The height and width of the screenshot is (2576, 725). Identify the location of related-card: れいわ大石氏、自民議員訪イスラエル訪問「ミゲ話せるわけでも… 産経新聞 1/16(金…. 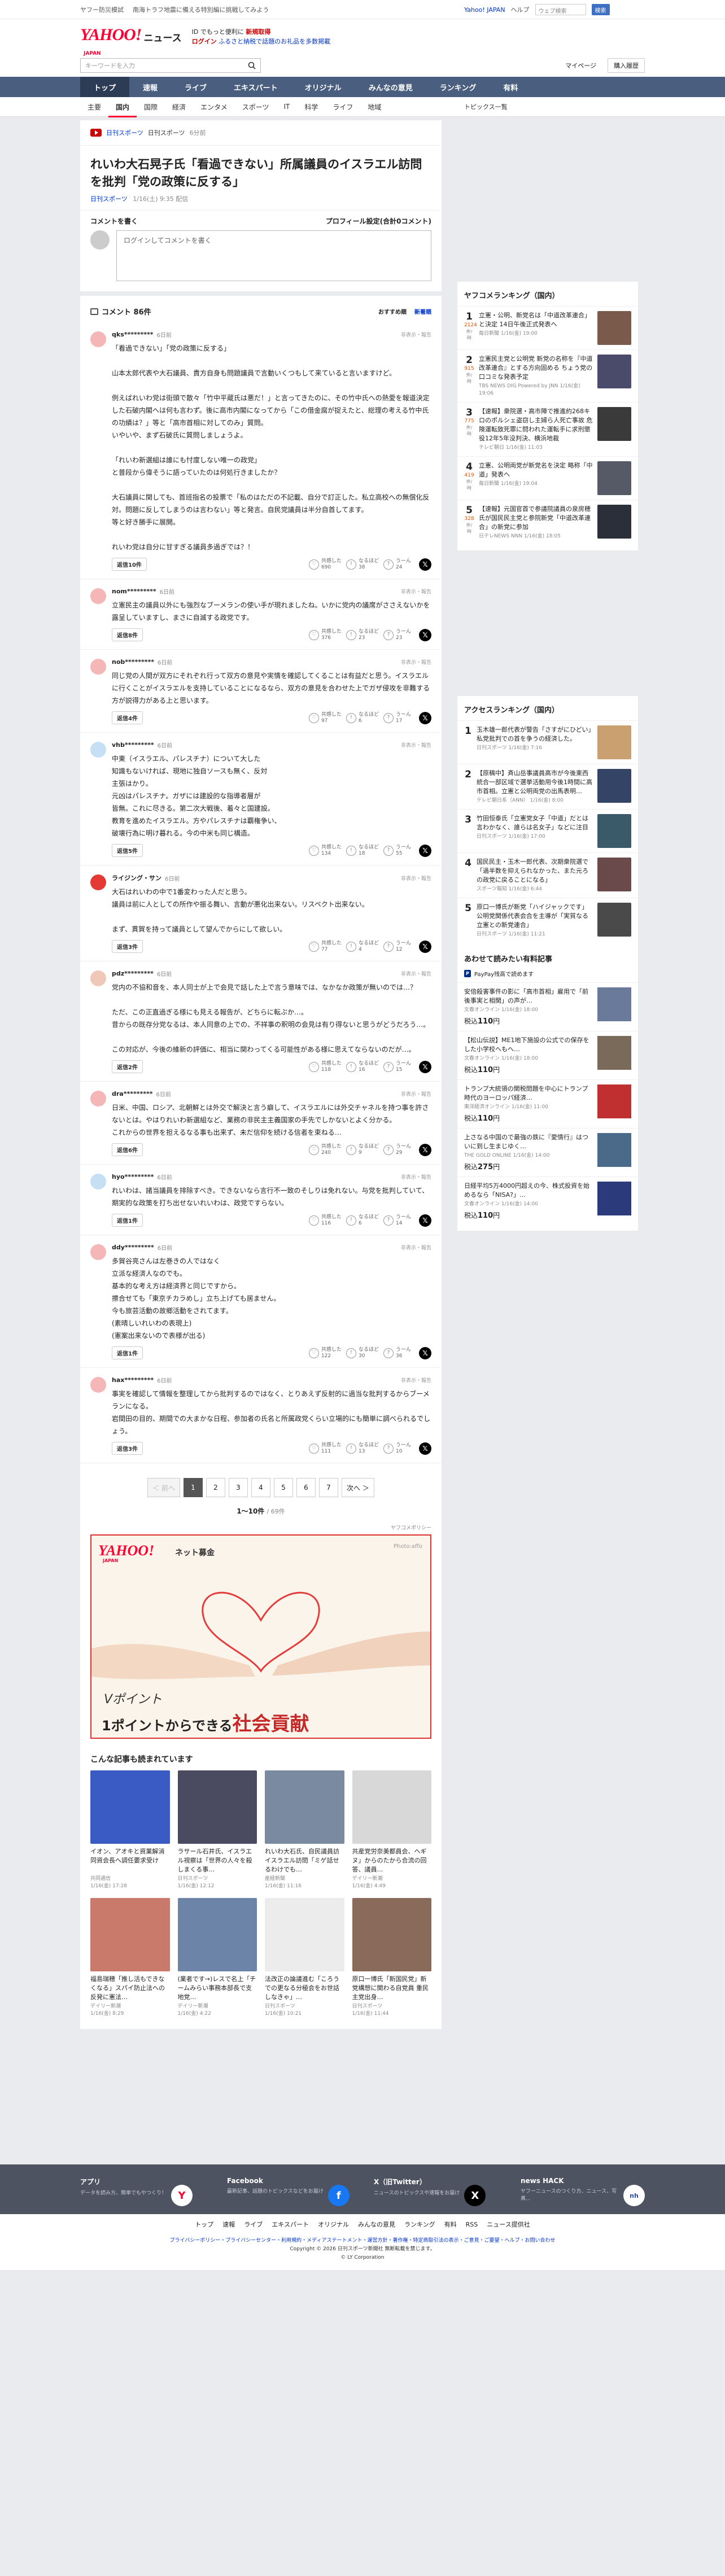
(304, 1830).